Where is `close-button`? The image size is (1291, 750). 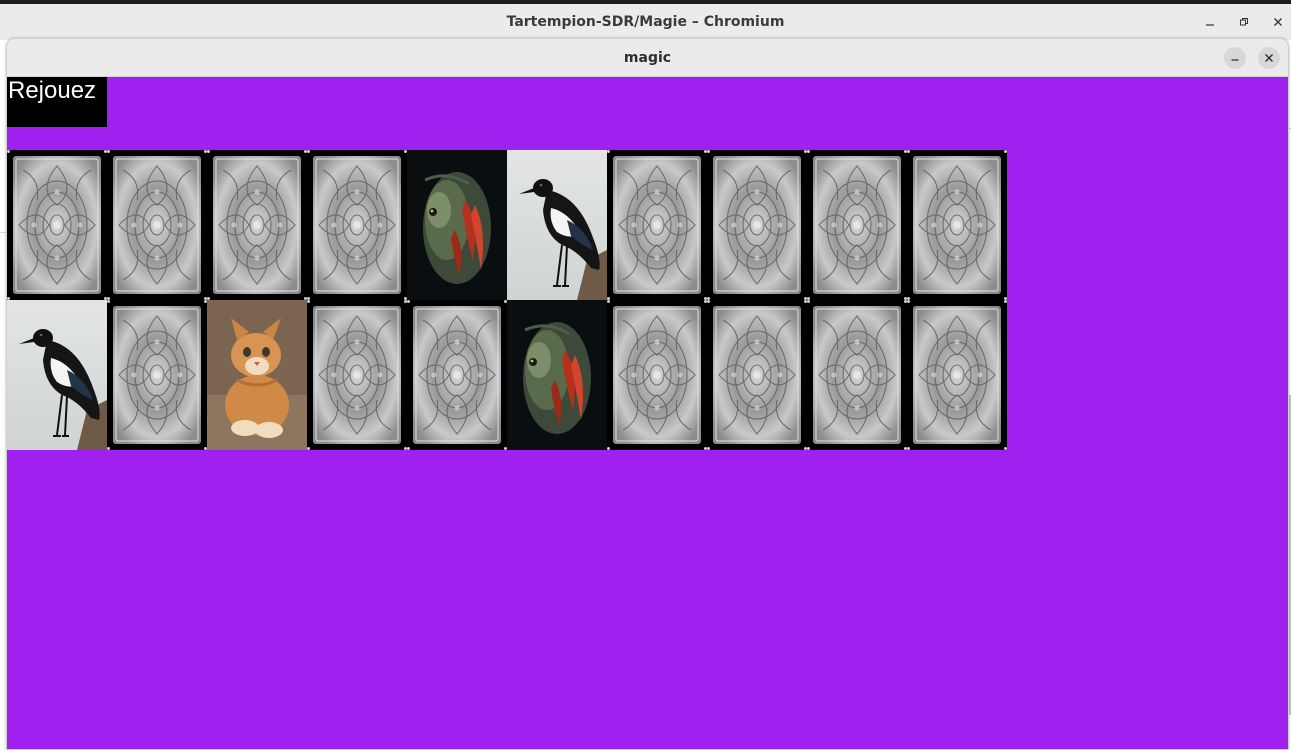
close-button is located at coordinates (1269, 58).